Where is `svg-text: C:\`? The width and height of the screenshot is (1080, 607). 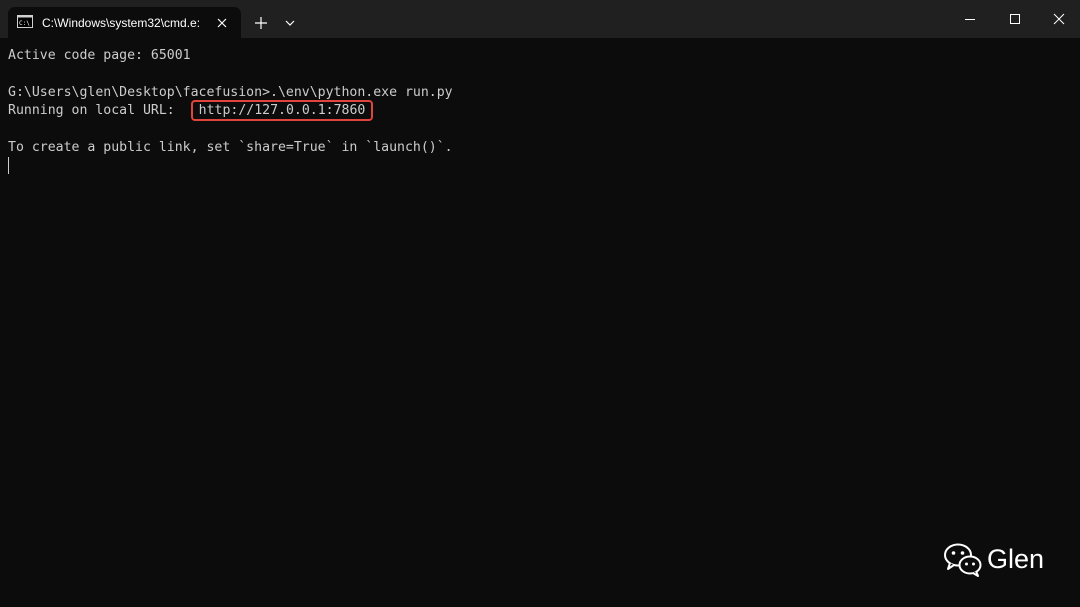
svg-text: C:\ is located at coordinates (24, 23).